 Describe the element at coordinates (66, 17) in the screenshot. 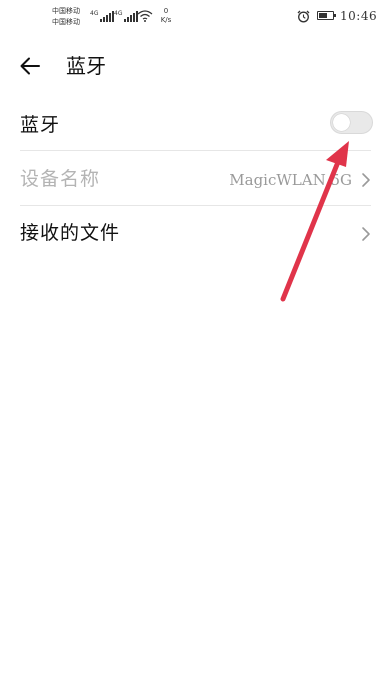

I see `carrier-names: 中国移动 中国移动` at that location.